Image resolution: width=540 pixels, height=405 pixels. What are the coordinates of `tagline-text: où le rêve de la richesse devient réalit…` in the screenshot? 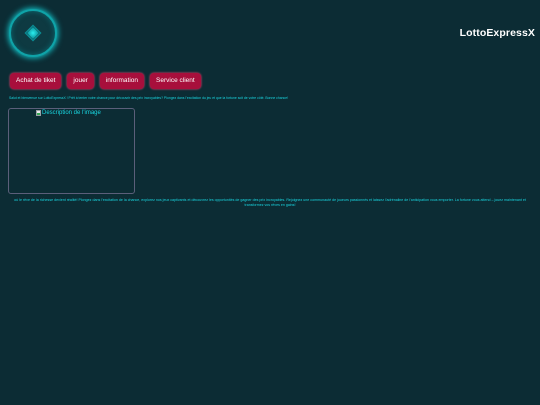 It's located at (270, 203).